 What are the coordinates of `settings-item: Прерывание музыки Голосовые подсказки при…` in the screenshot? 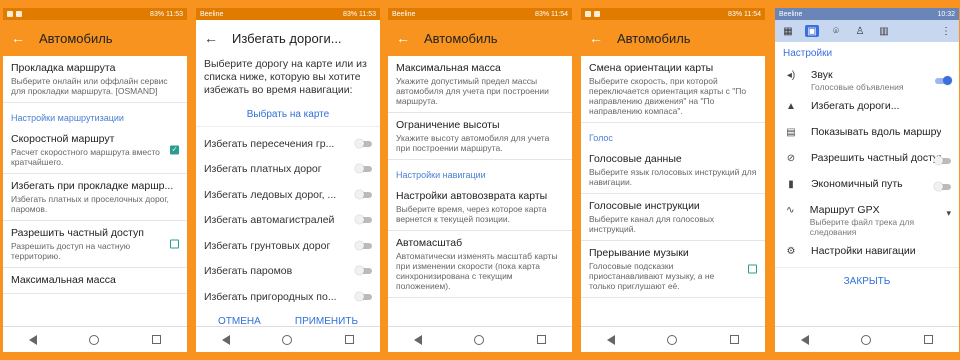 It's located at (673, 269).